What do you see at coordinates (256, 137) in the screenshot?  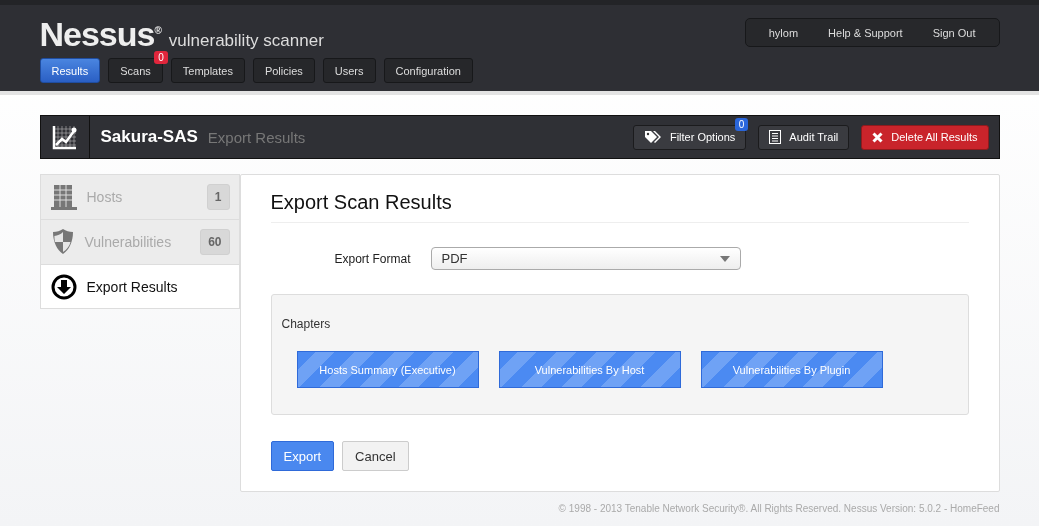 I see `page-subtitle: Export Results` at bounding box center [256, 137].